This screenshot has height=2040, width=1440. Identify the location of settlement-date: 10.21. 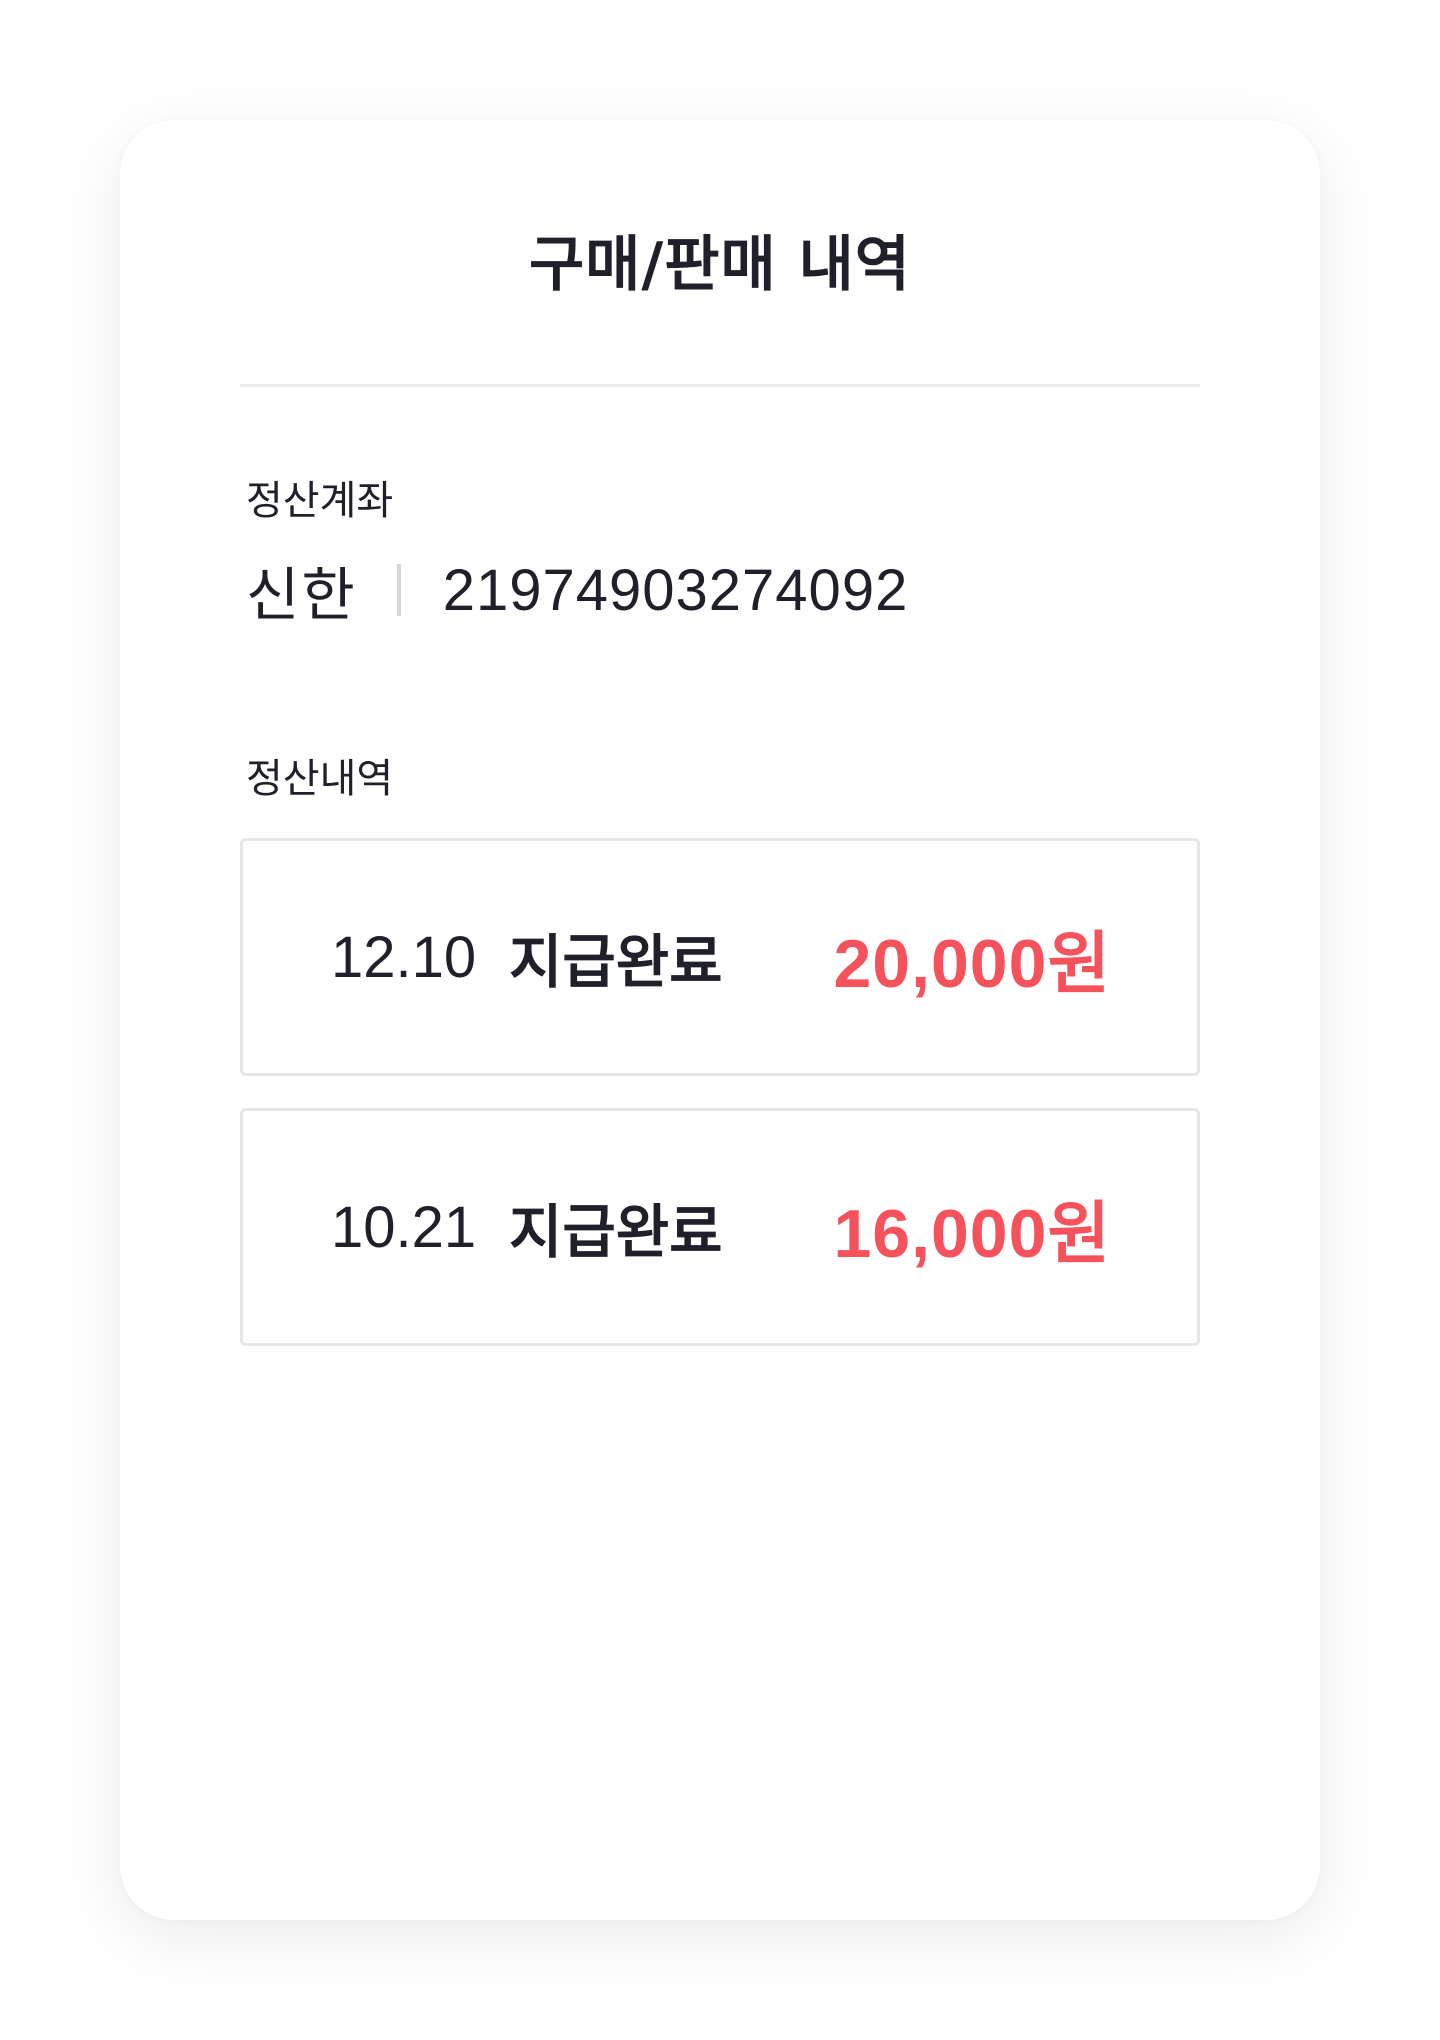
(404, 1227).